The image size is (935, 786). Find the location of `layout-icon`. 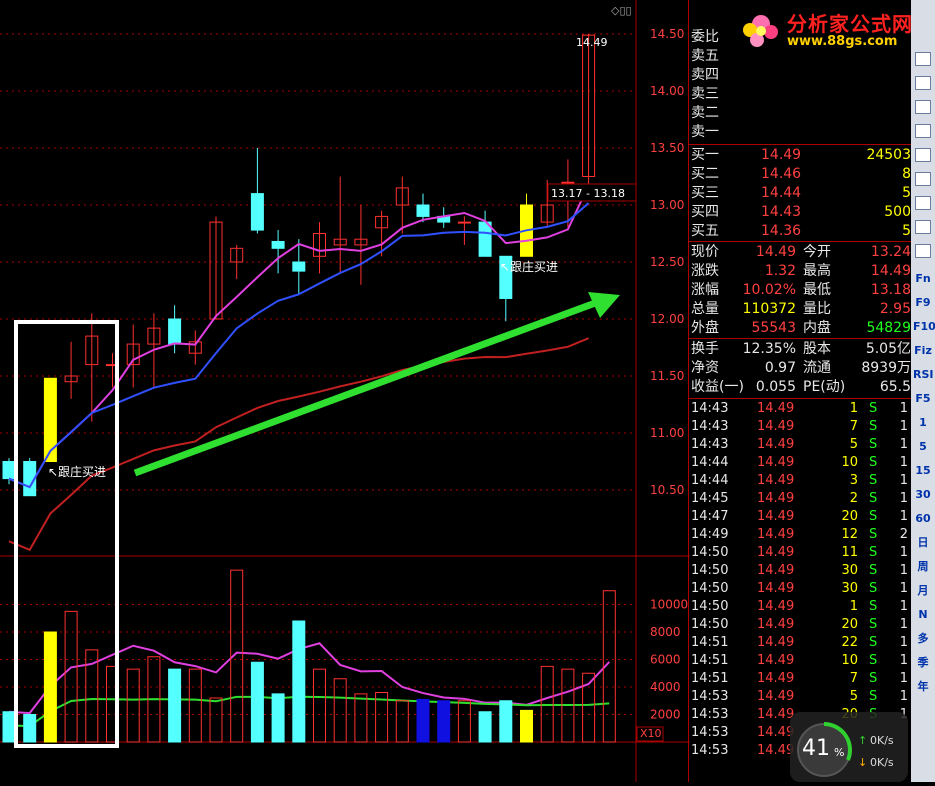

layout-icon is located at coordinates (923, 179).